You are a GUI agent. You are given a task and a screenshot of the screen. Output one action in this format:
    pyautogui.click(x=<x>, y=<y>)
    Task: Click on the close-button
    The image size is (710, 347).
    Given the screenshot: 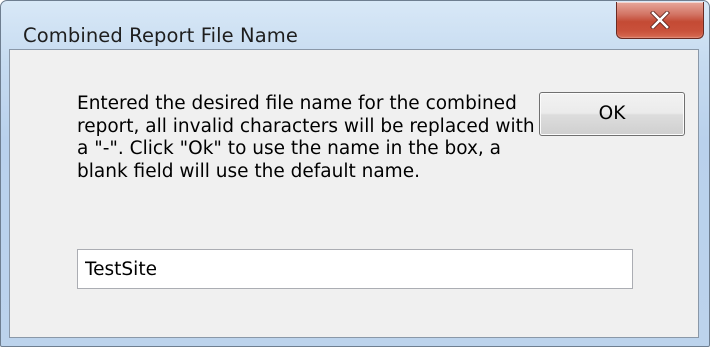 What is the action you would take?
    pyautogui.click(x=660, y=20)
    